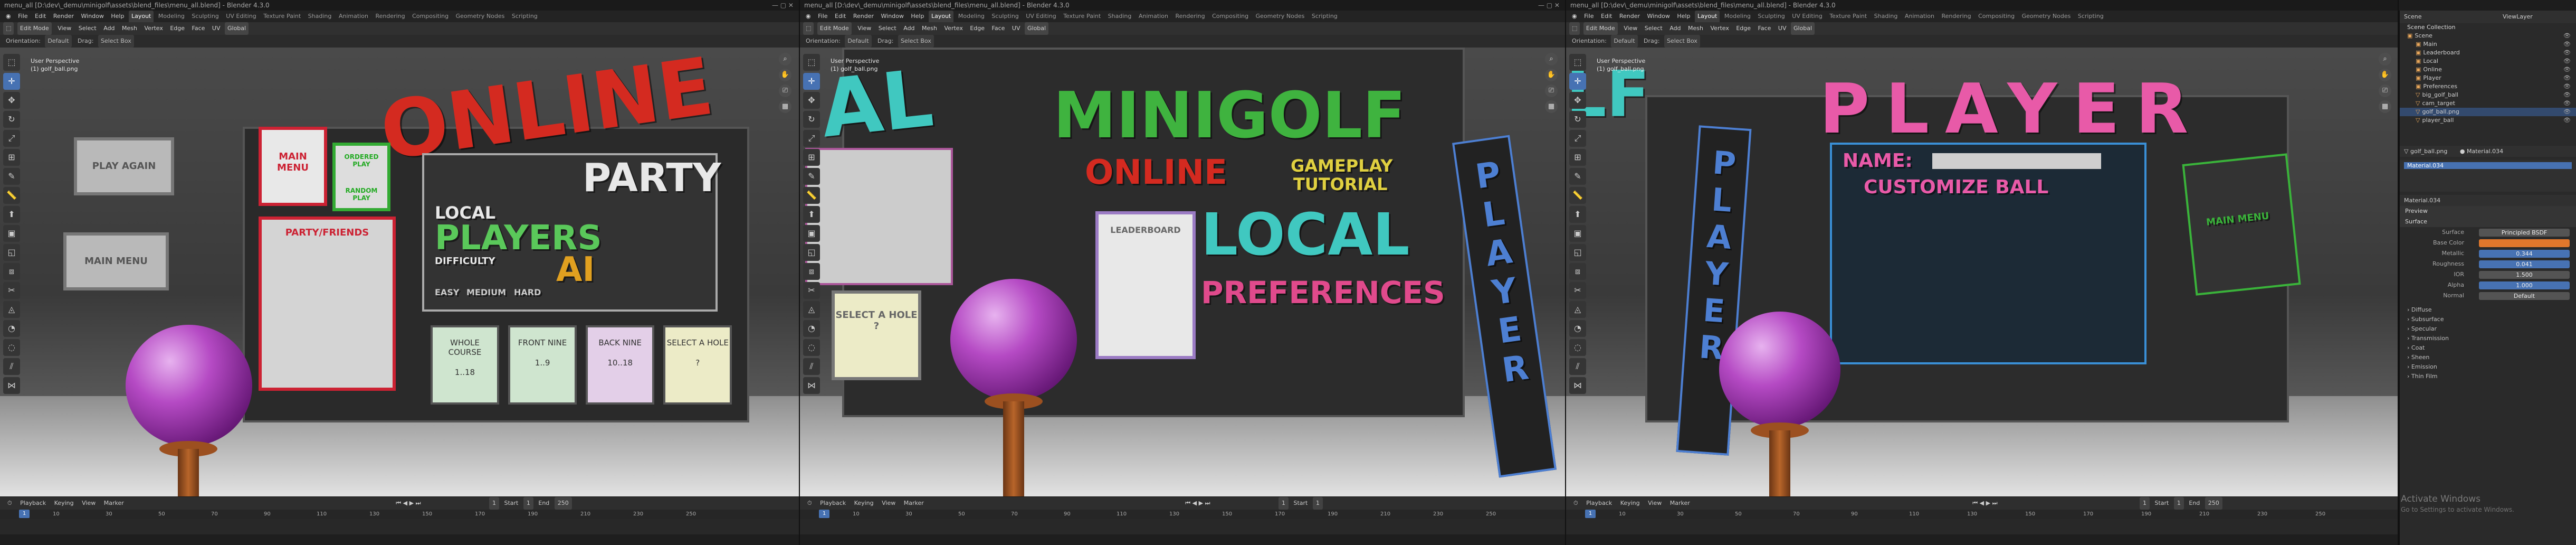 The width and height of the screenshot is (2576, 545). Describe the element at coordinates (2488, 377) in the screenshot. I see `collapsed-panel-thin-film: › Thin Film` at that location.